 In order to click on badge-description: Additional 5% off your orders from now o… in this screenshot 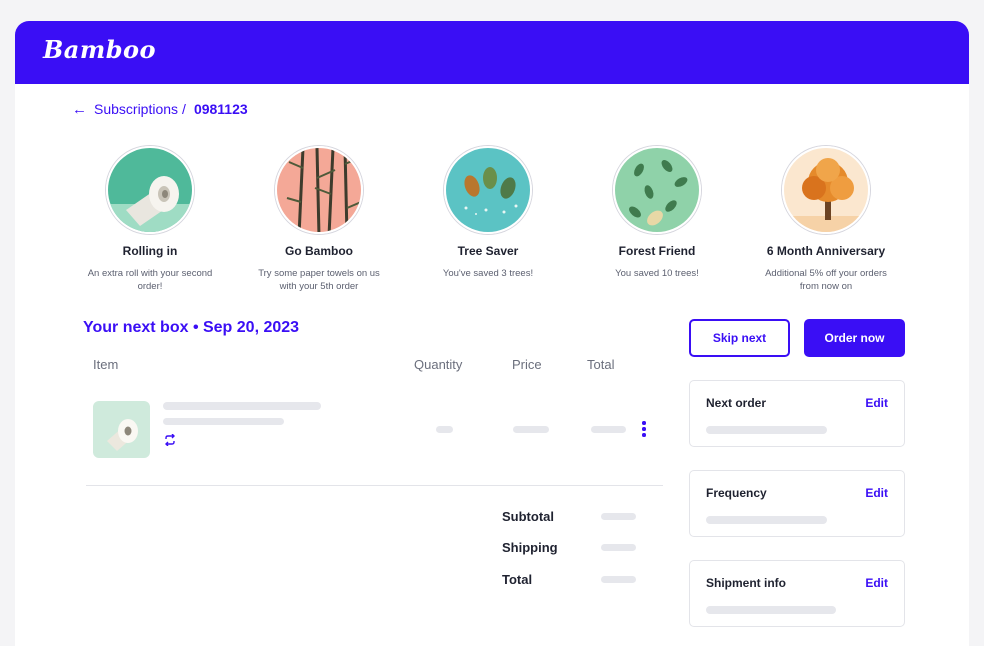, I will do `click(826, 280)`.